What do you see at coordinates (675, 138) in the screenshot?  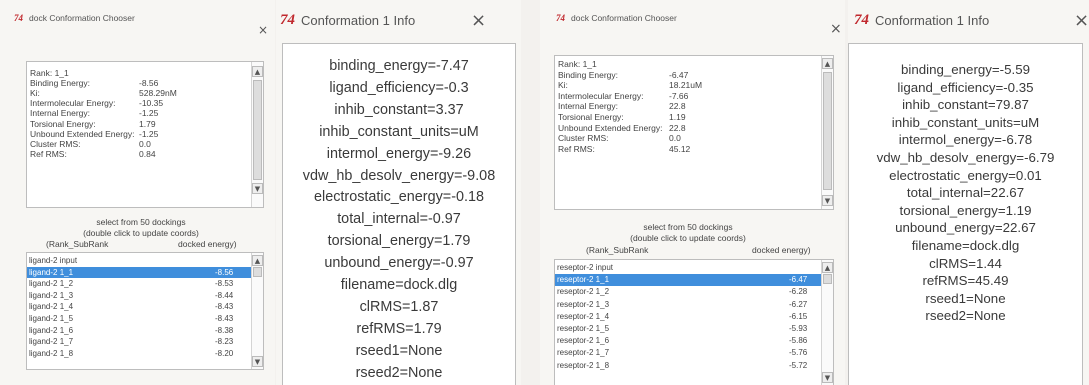 I see `detail-value: 0.0` at bounding box center [675, 138].